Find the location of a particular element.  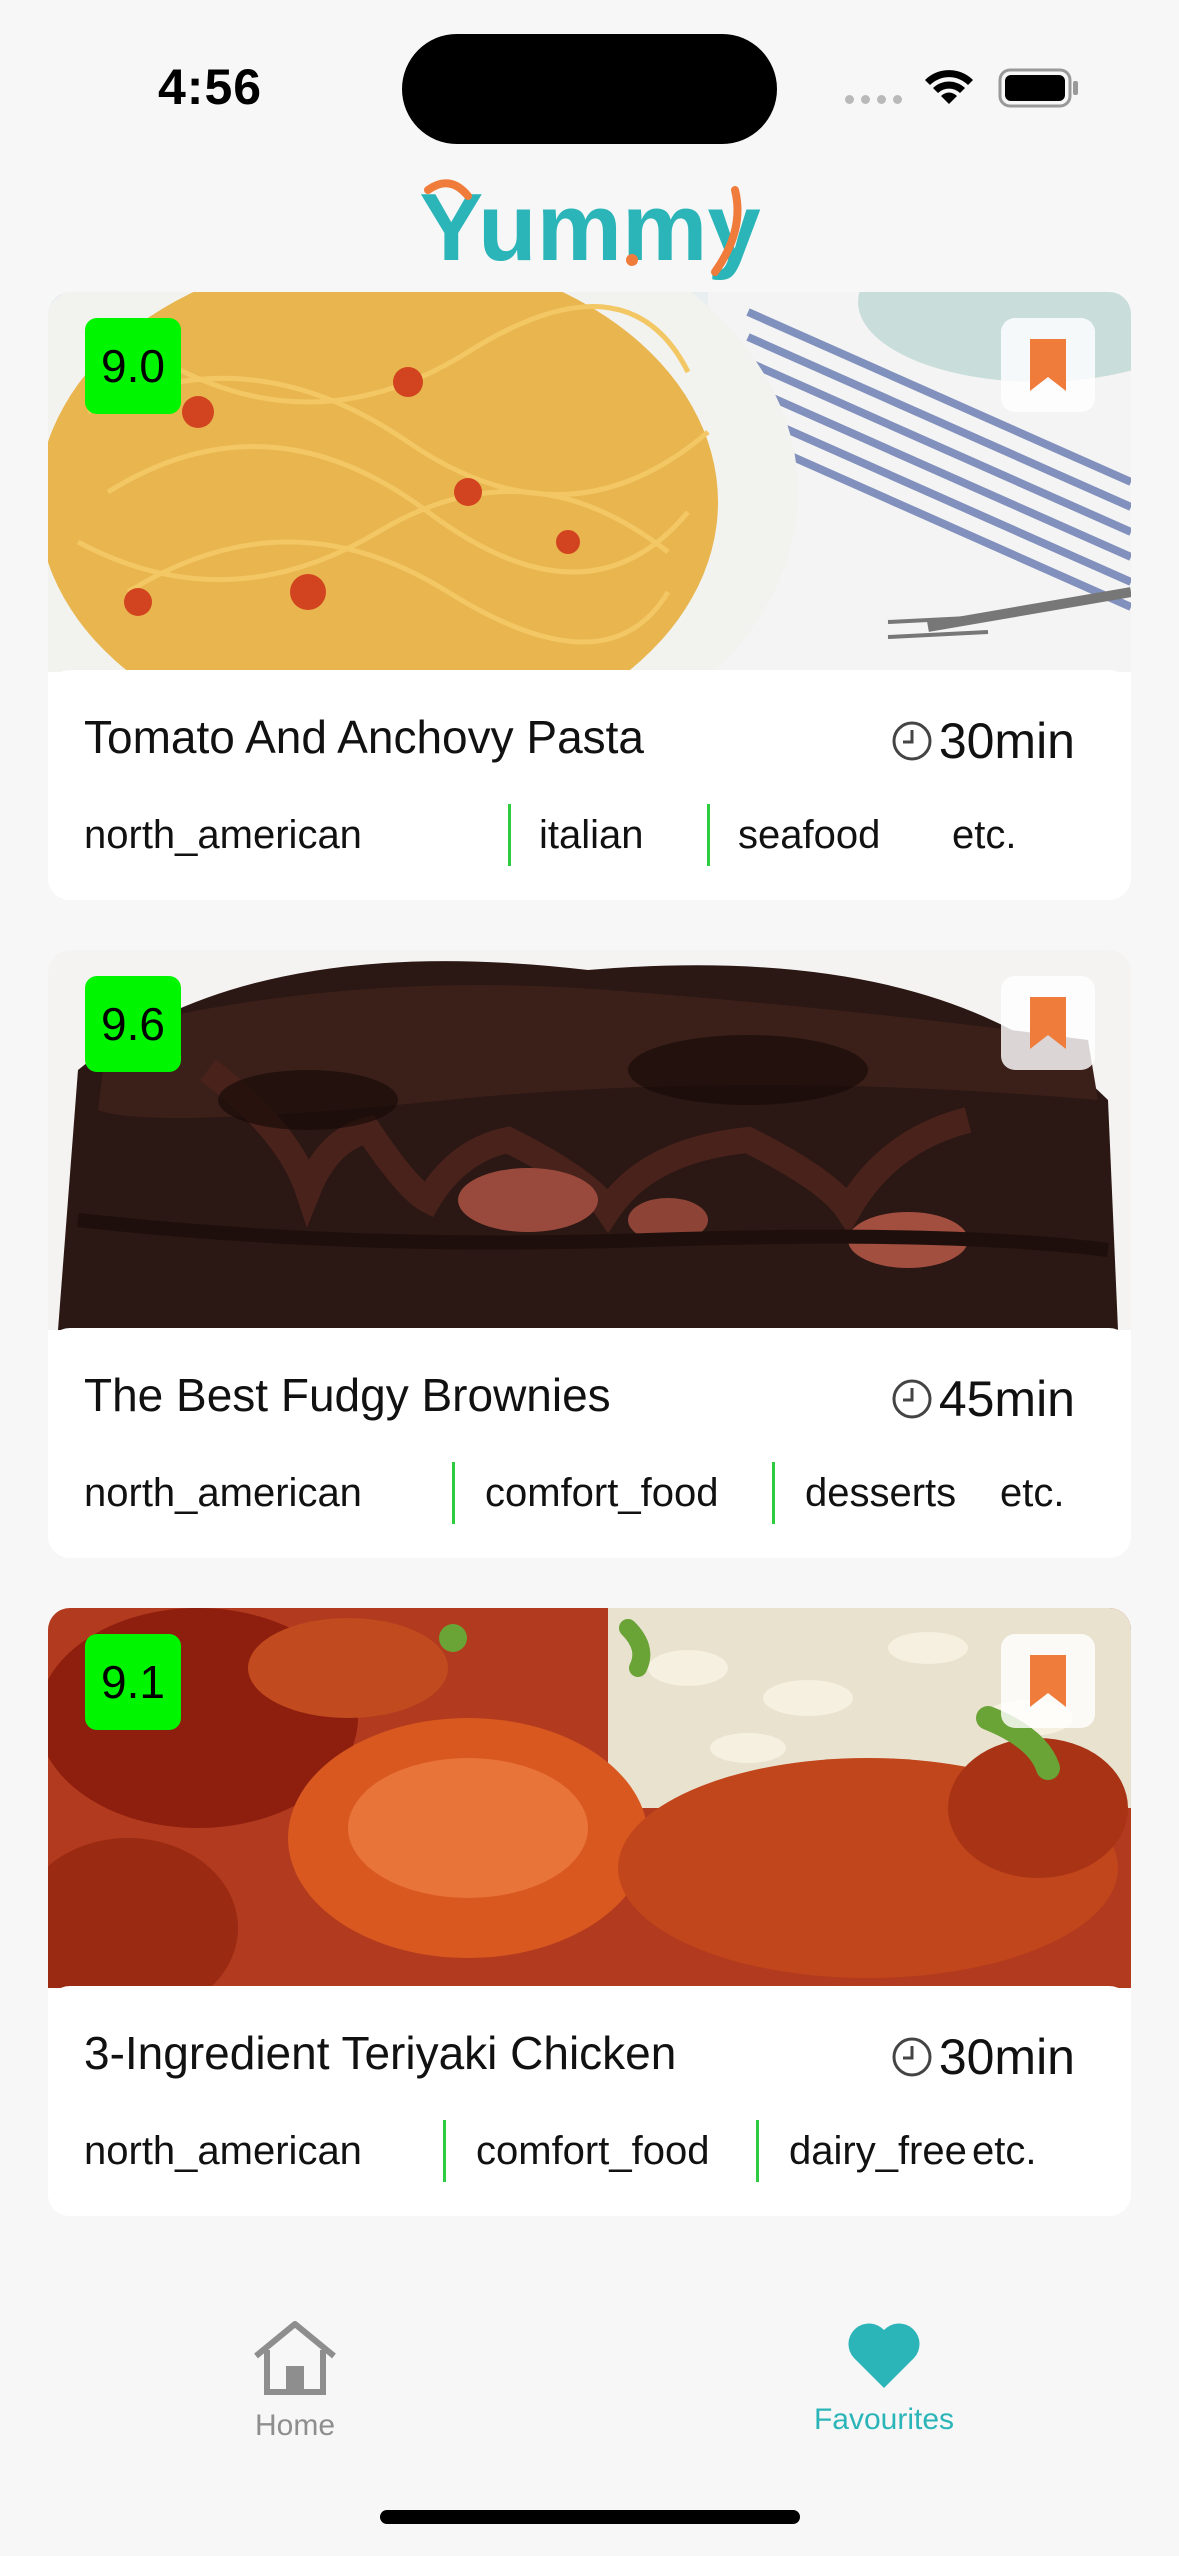

svg-text: Yummy is located at coordinates (589, 227).